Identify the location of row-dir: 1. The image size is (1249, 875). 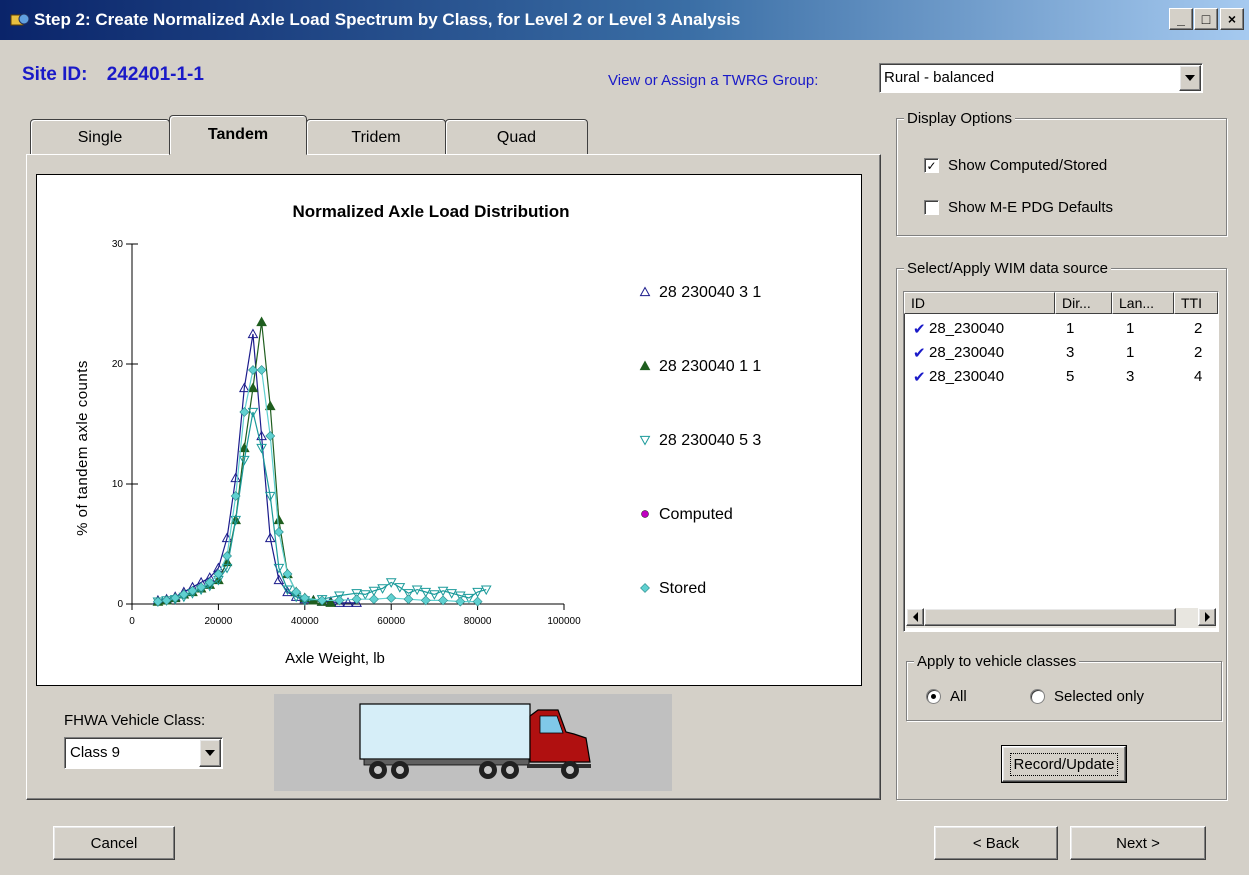
(1070, 328).